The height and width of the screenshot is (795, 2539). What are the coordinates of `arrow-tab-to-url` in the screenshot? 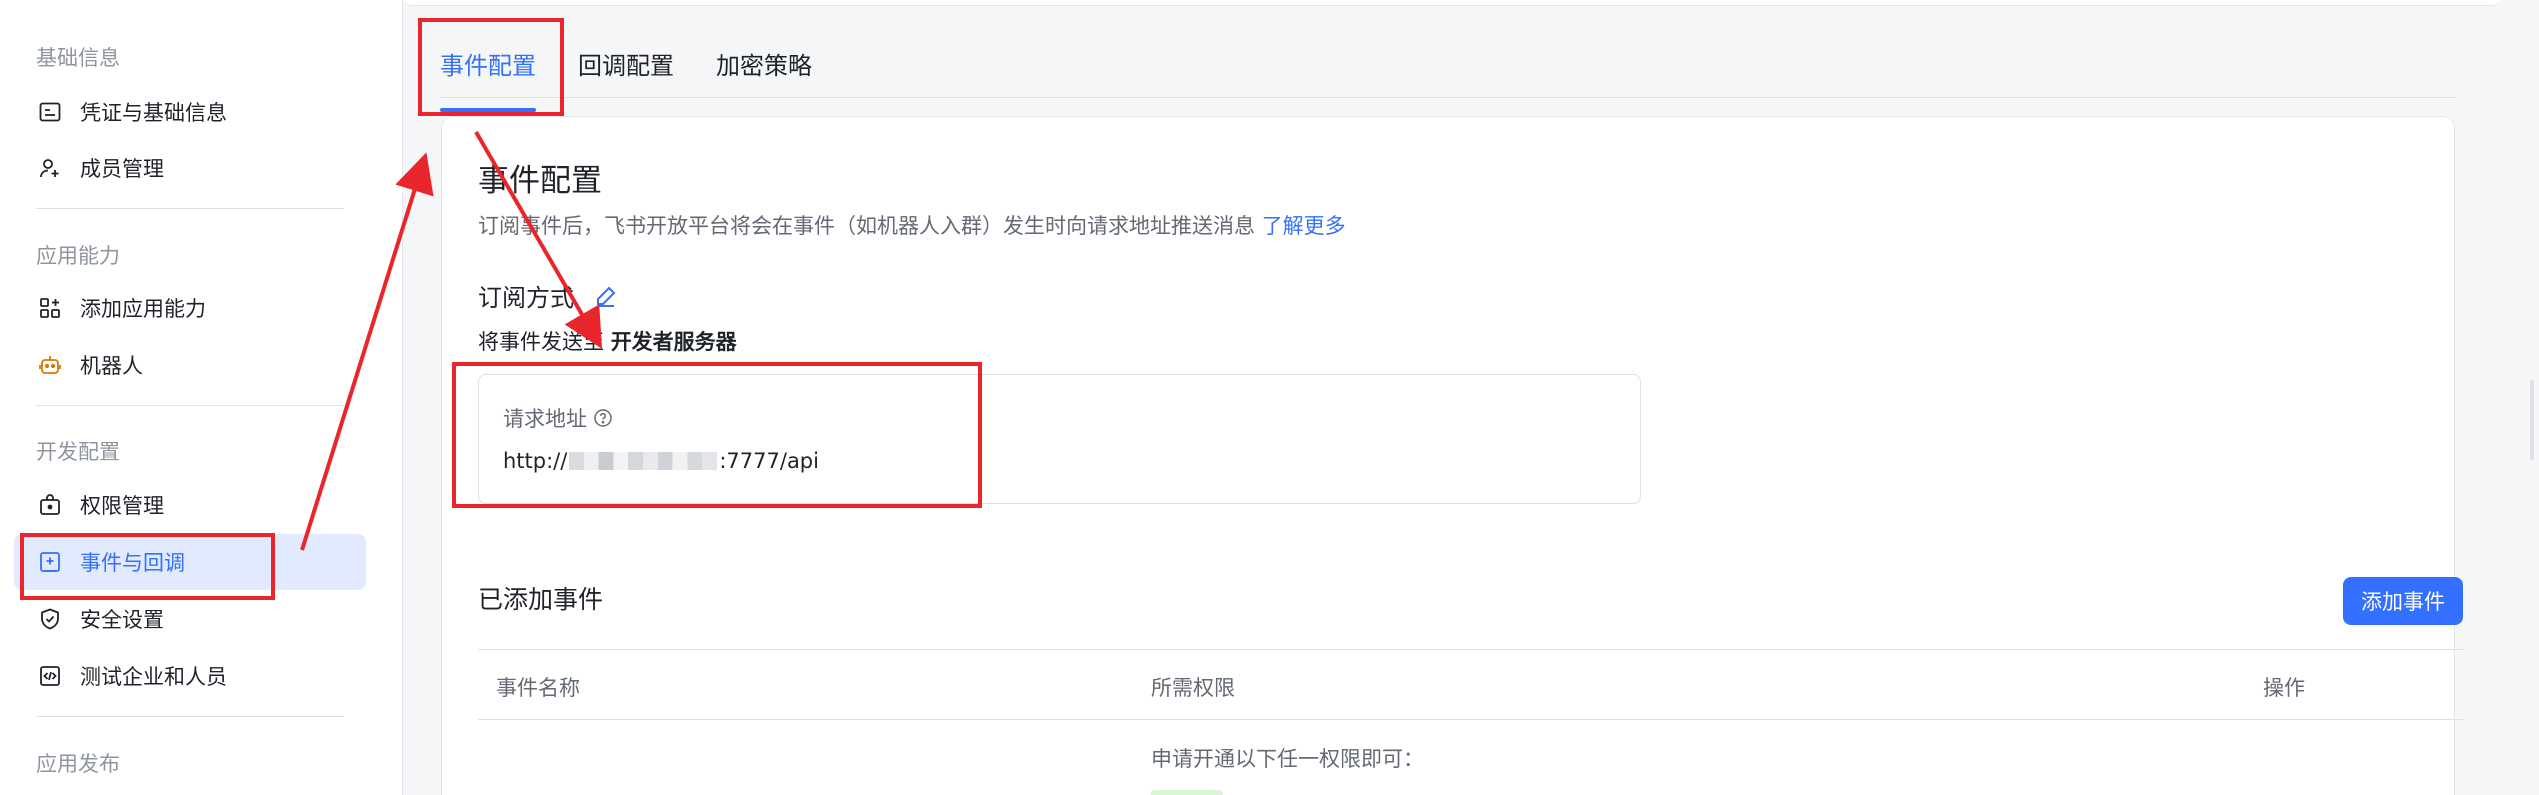 It's located at (538, 239).